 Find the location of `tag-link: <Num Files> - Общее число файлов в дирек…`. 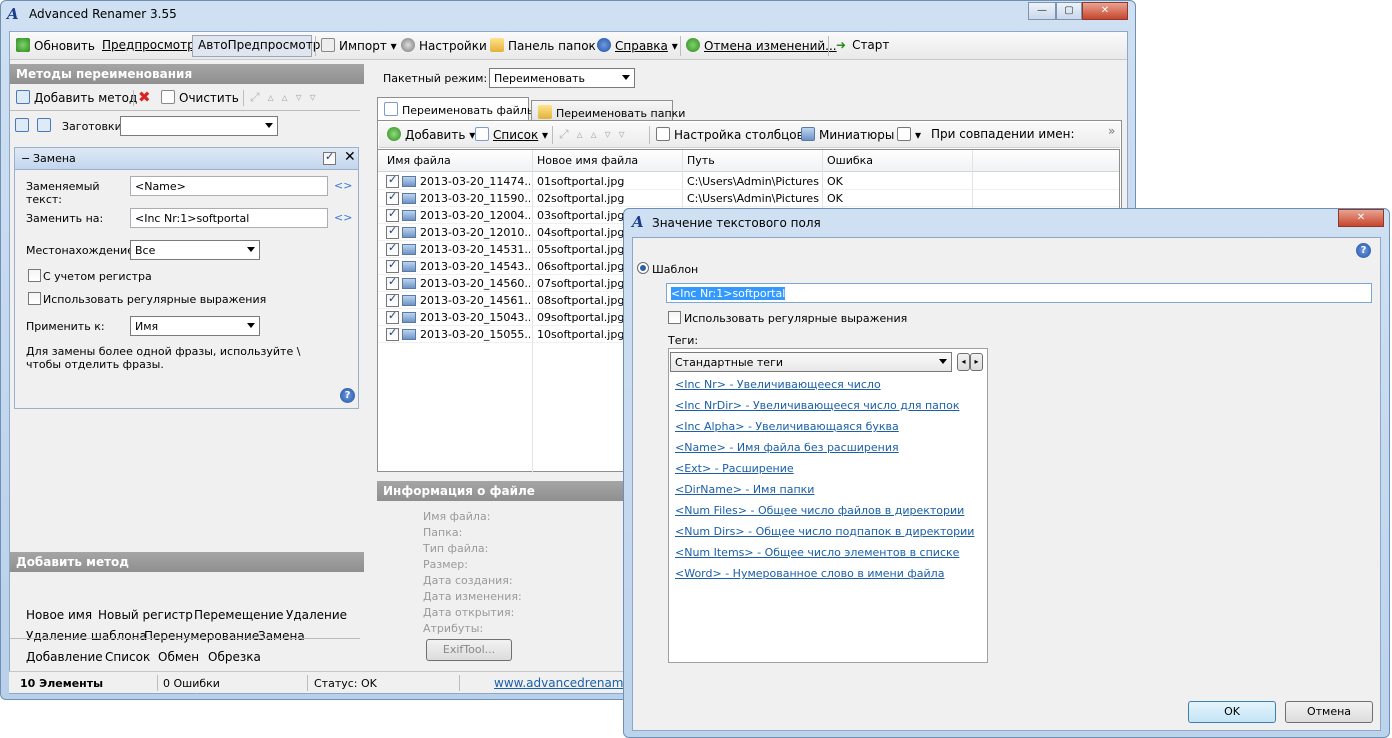

tag-link: <Num Files> - Общее число файлов в дирек… is located at coordinates (819, 510).